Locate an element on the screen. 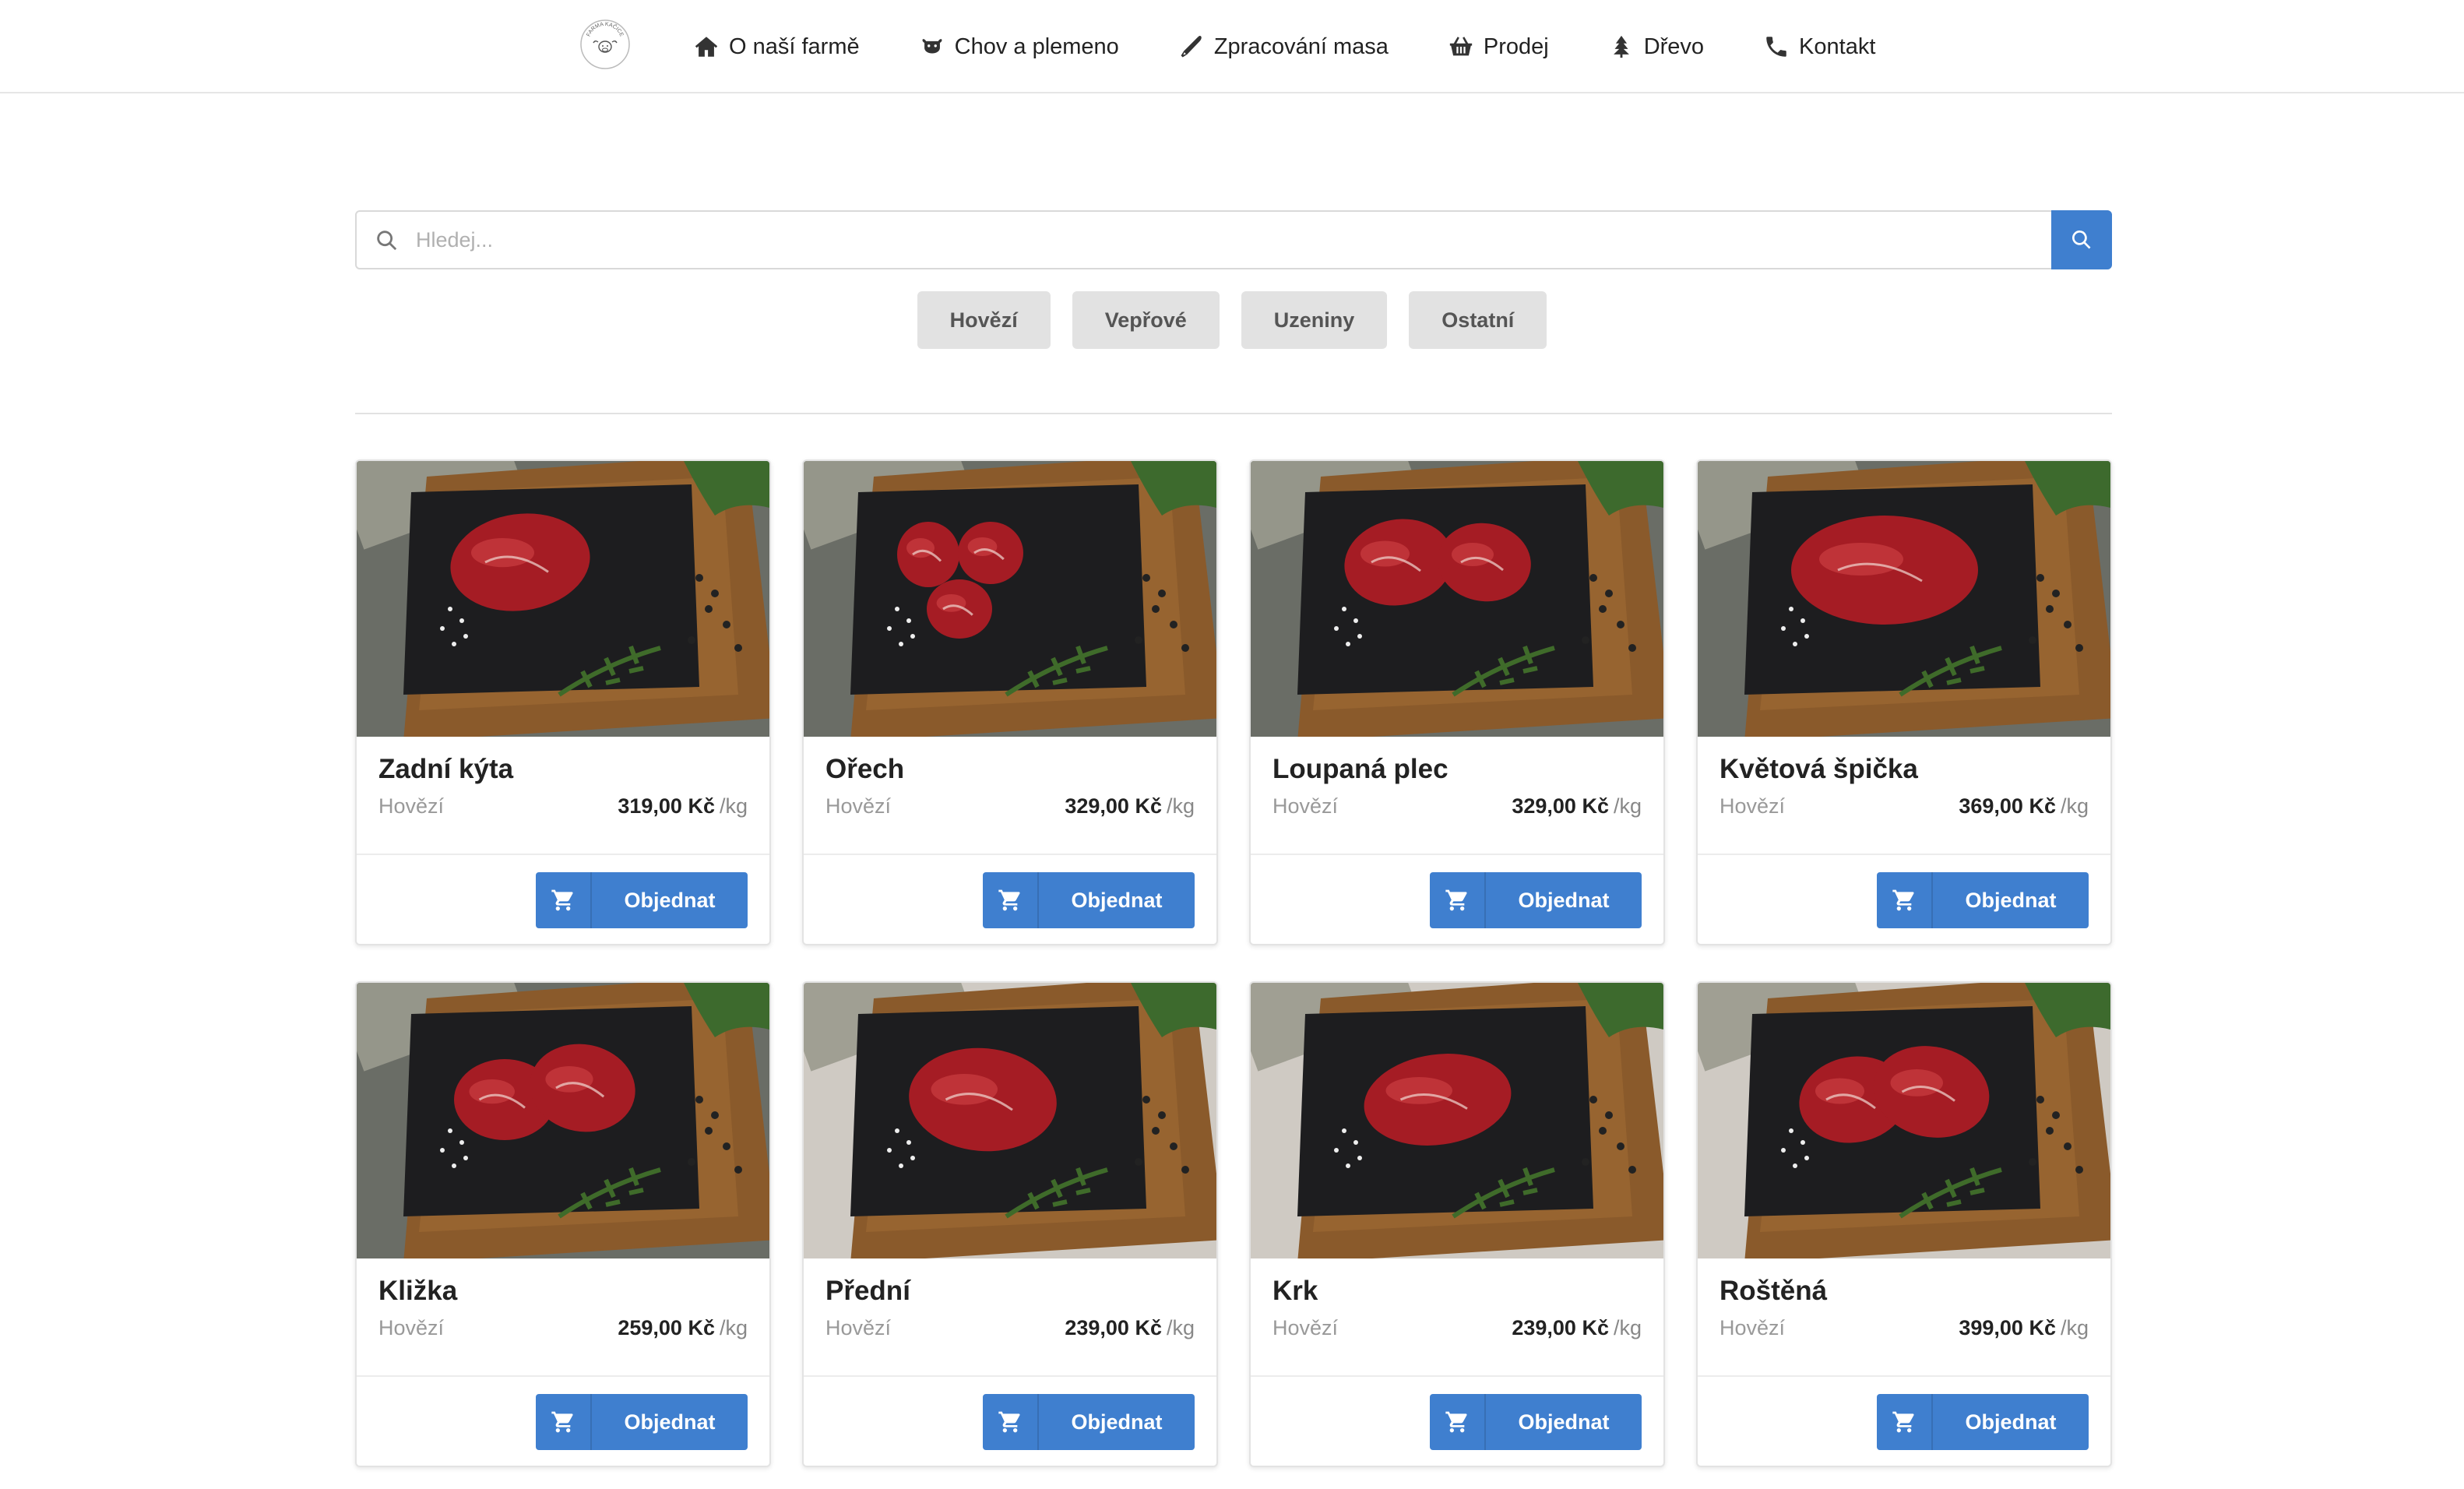  basket-icon is located at coordinates (1461, 47).